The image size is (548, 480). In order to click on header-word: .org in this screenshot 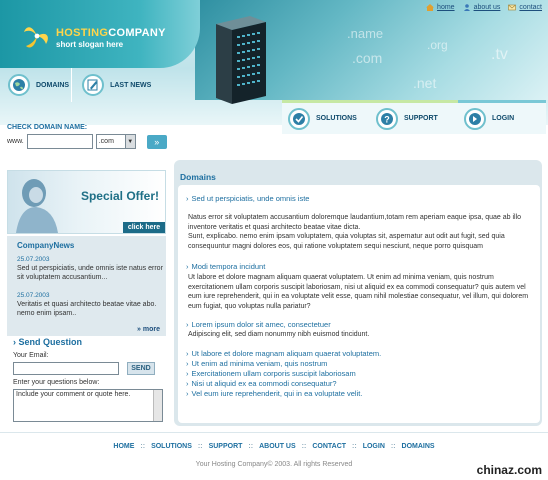, I will do `click(437, 45)`.